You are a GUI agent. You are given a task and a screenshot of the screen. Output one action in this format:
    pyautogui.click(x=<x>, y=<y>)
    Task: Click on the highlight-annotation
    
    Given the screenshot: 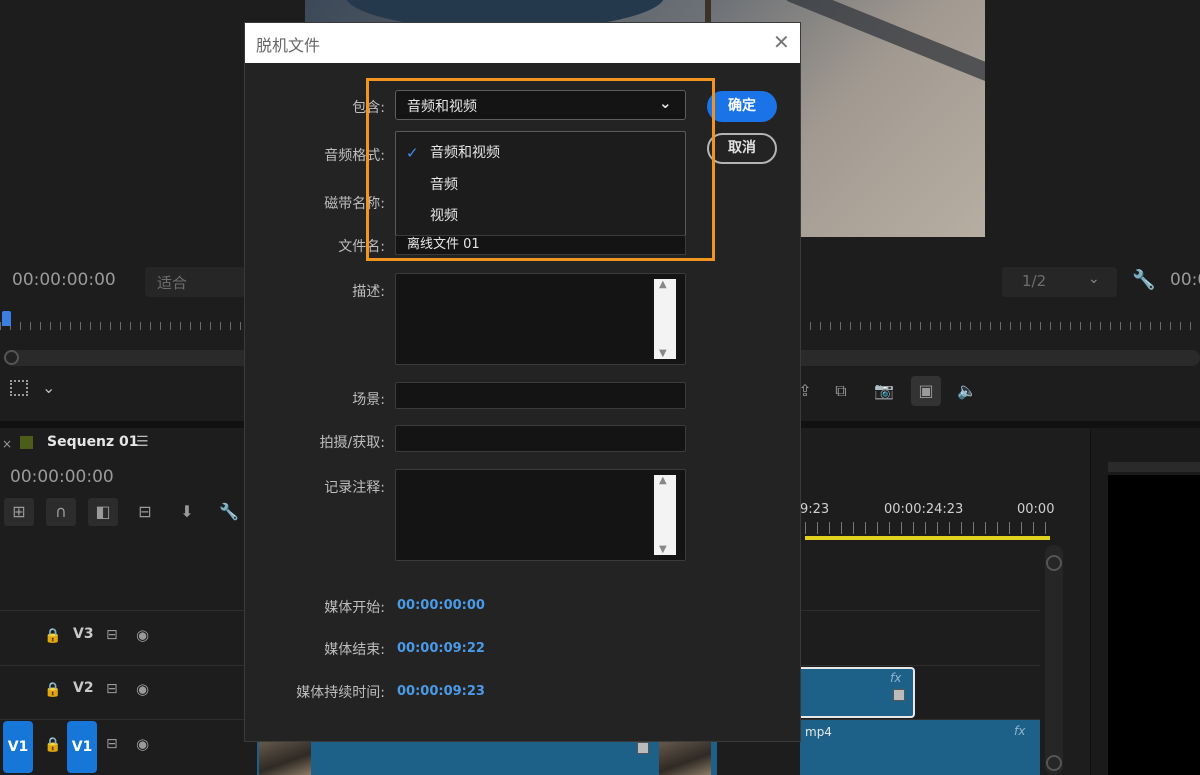 What is the action you would take?
    pyautogui.click(x=540, y=169)
    